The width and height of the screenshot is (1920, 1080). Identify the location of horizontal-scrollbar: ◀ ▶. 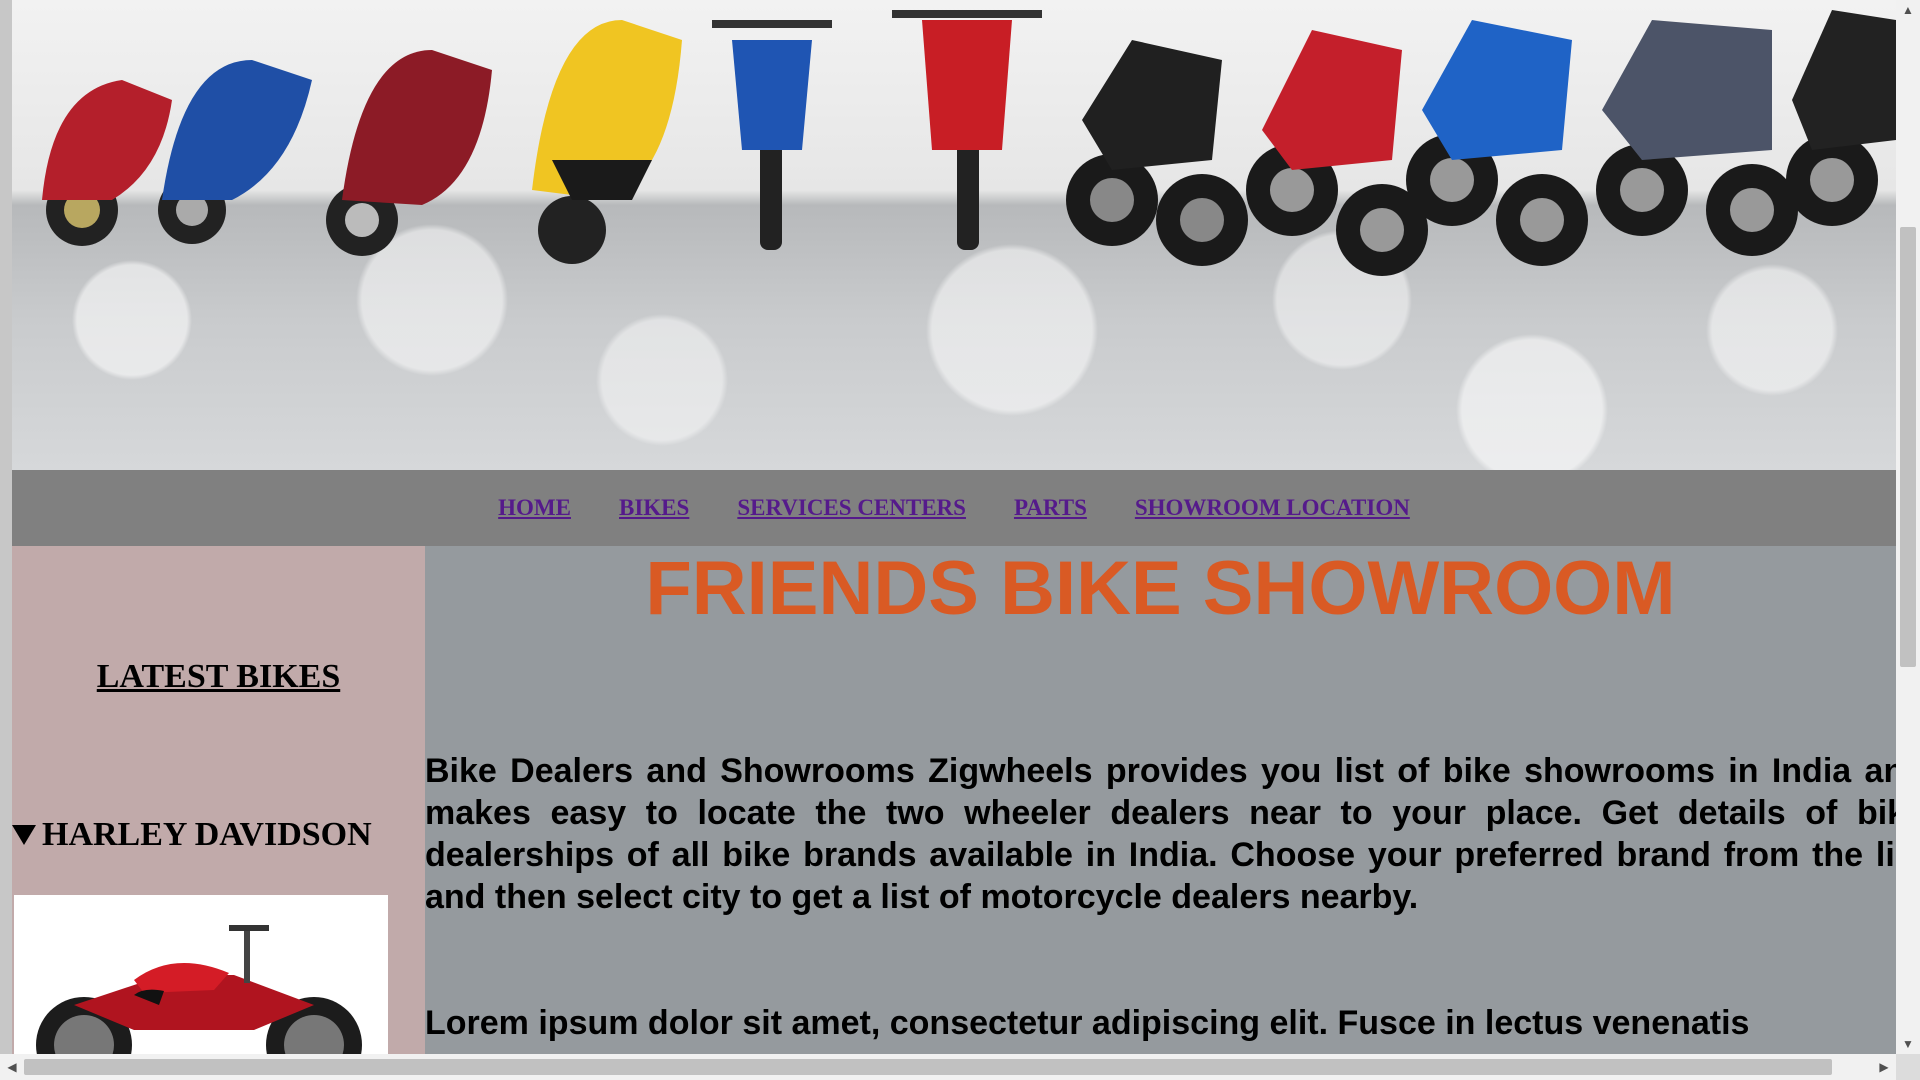
(960, 1067).